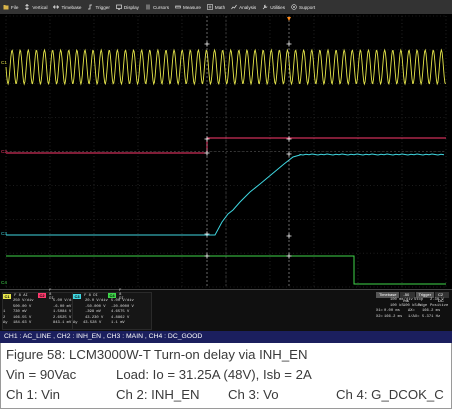  What do you see at coordinates (42, 295) in the screenshot?
I see `ch2-badge: C2` at bounding box center [42, 295].